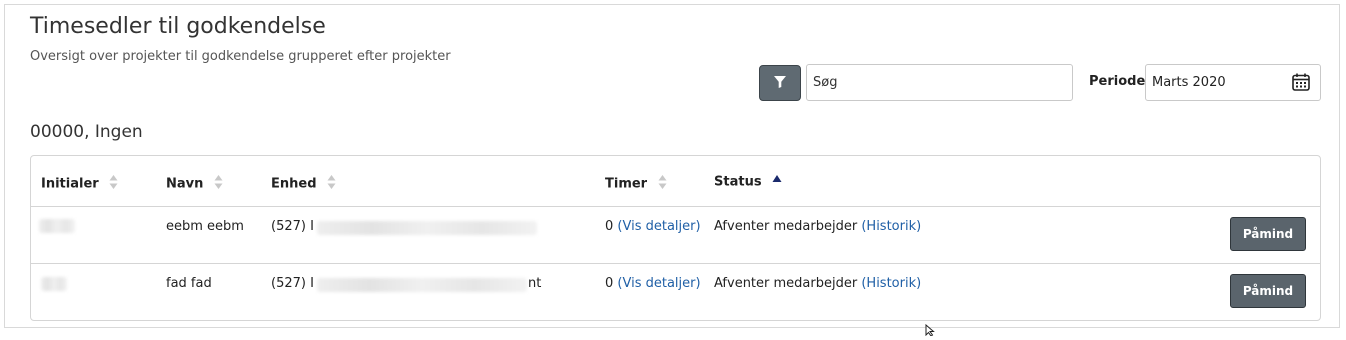 Image resolution: width=1346 pixels, height=340 pixels. Describe the element at coordinates (1301, 84) in the screenshot. I see `calendar-icon` at that location.